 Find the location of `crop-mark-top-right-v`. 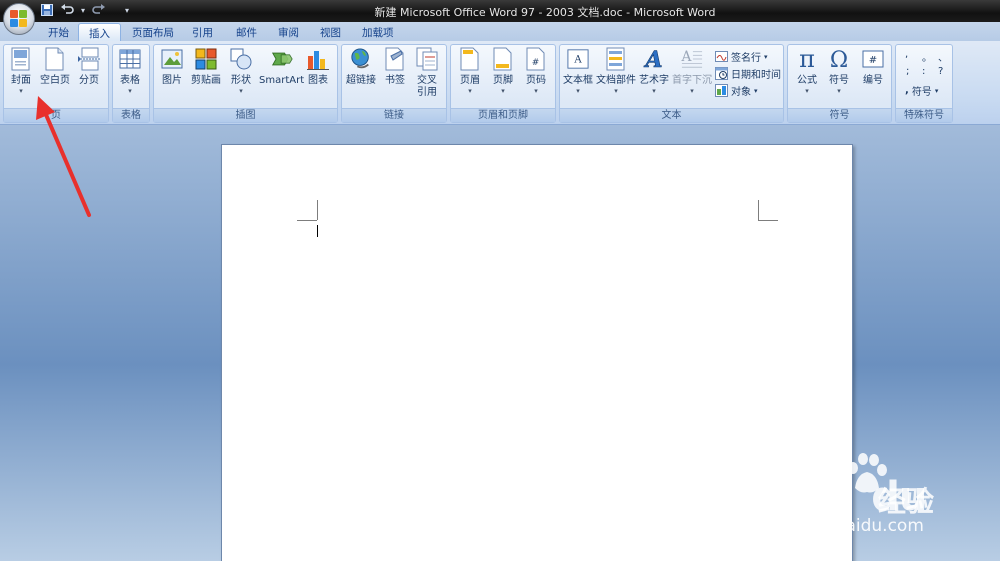

crop-mark-top-right-v is located at coordinates (758, 210).